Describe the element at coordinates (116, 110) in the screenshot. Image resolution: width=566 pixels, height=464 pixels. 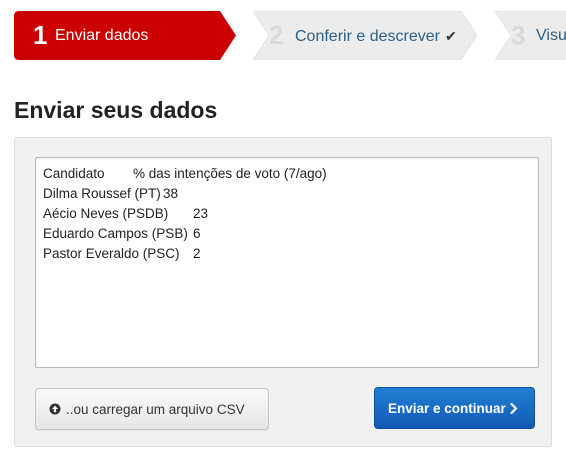
I see `page-title: Enviar seus dados` at that location.